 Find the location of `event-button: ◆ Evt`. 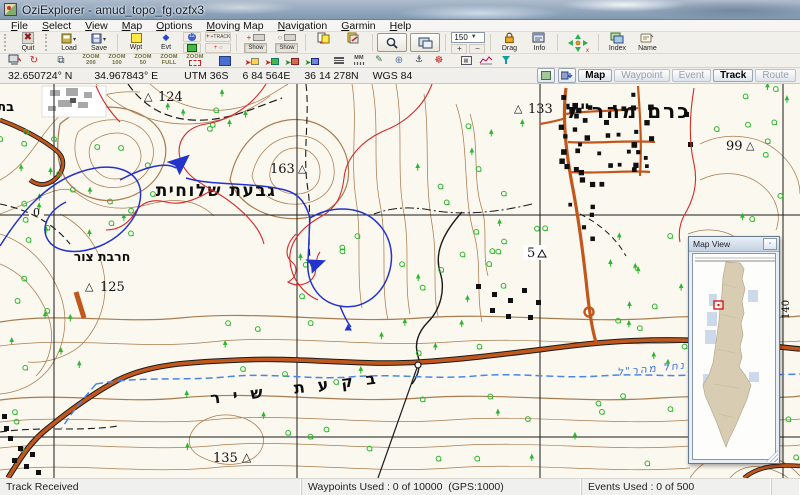

event-button: ◆ Evt is located at coordinates (166, 42).